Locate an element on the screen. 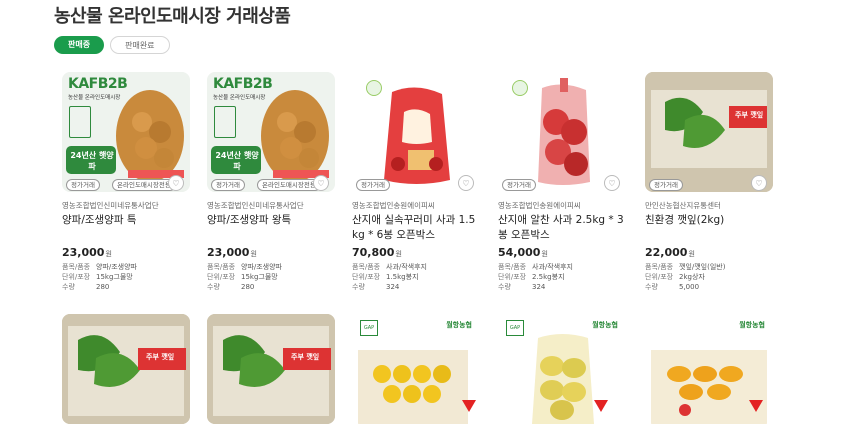 The height and width of the screenshot is (424, 847). product-name: 양파/조생양파 특 is located at coordinates (126, 228).